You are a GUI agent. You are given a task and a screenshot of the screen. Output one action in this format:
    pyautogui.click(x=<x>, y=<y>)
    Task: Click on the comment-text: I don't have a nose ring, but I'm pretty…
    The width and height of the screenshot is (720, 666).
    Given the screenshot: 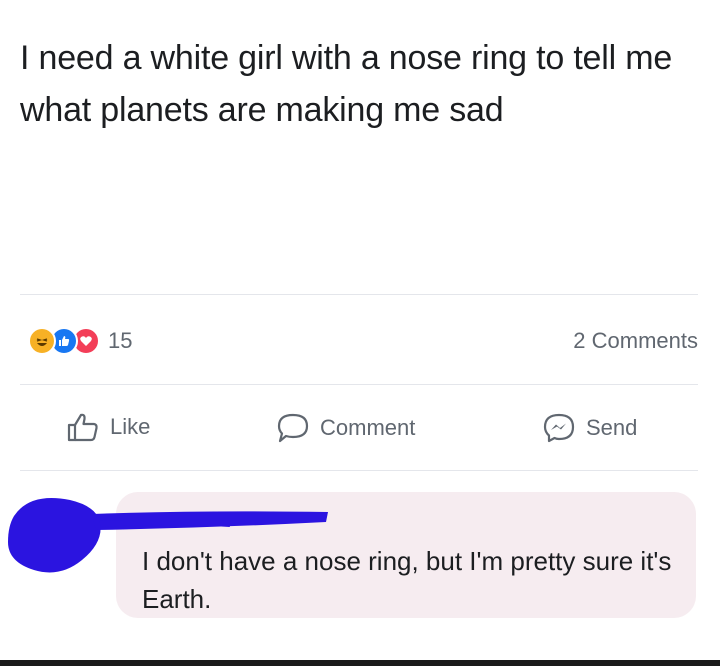 What is the action you would take?
    pyautogui.click(x=407, y=580)
    